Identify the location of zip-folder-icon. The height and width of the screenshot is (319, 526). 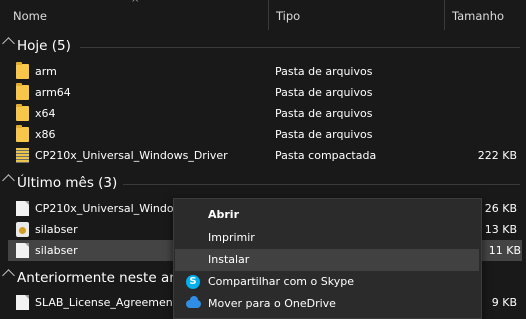
(22, 155).